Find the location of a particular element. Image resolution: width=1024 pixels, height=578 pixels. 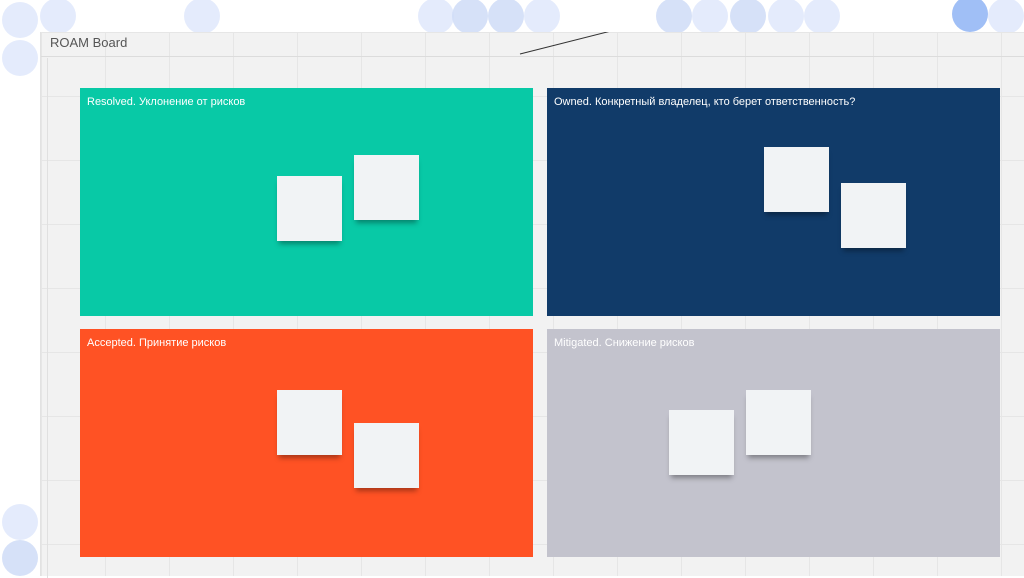

quadrant-title: Mitigated. Снижение рисков is located at coordinates (624, 343).